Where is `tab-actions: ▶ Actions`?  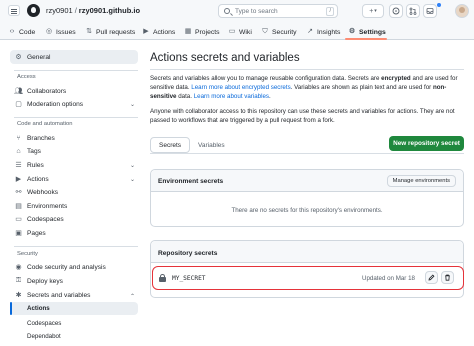
tab-actions: ▶ Actions is located at coordinates (158, 32).